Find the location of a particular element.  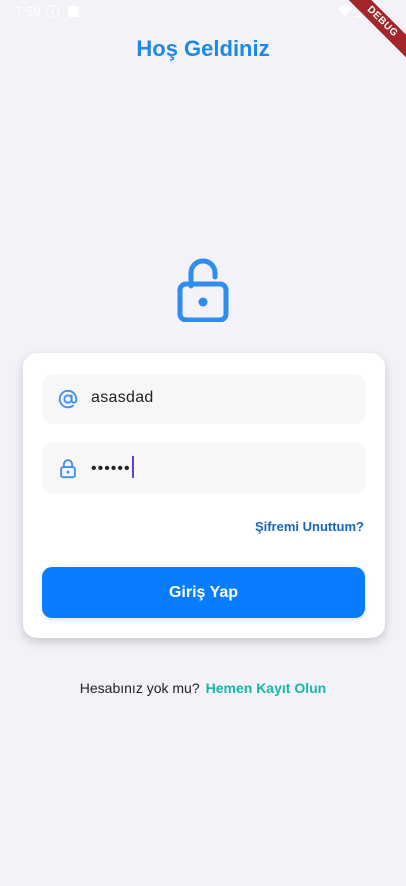

notification-icon is located at coordinates (73, 11).